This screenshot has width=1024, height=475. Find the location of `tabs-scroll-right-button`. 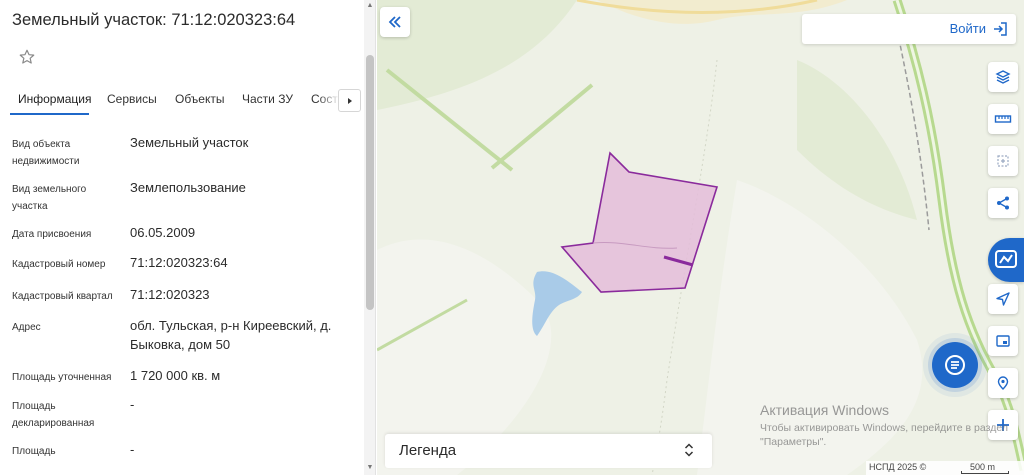

tabs-scroll-right-button is located at coordinates (349, 100).